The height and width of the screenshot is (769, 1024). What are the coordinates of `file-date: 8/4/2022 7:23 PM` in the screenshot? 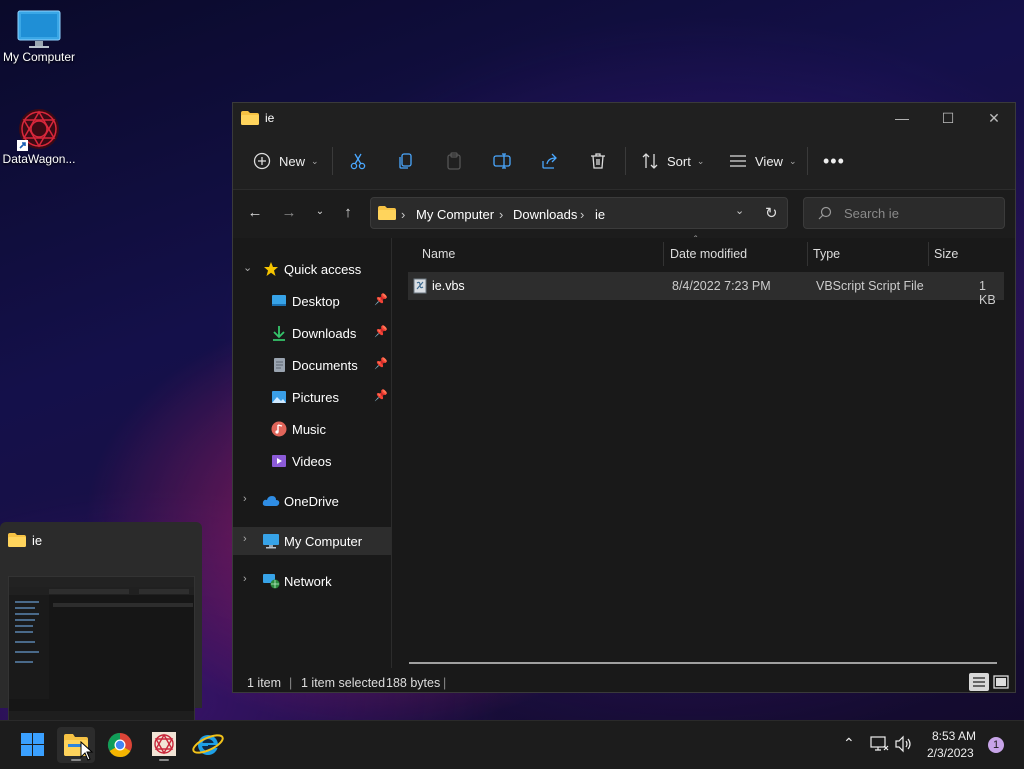 It's located at (721, 286).